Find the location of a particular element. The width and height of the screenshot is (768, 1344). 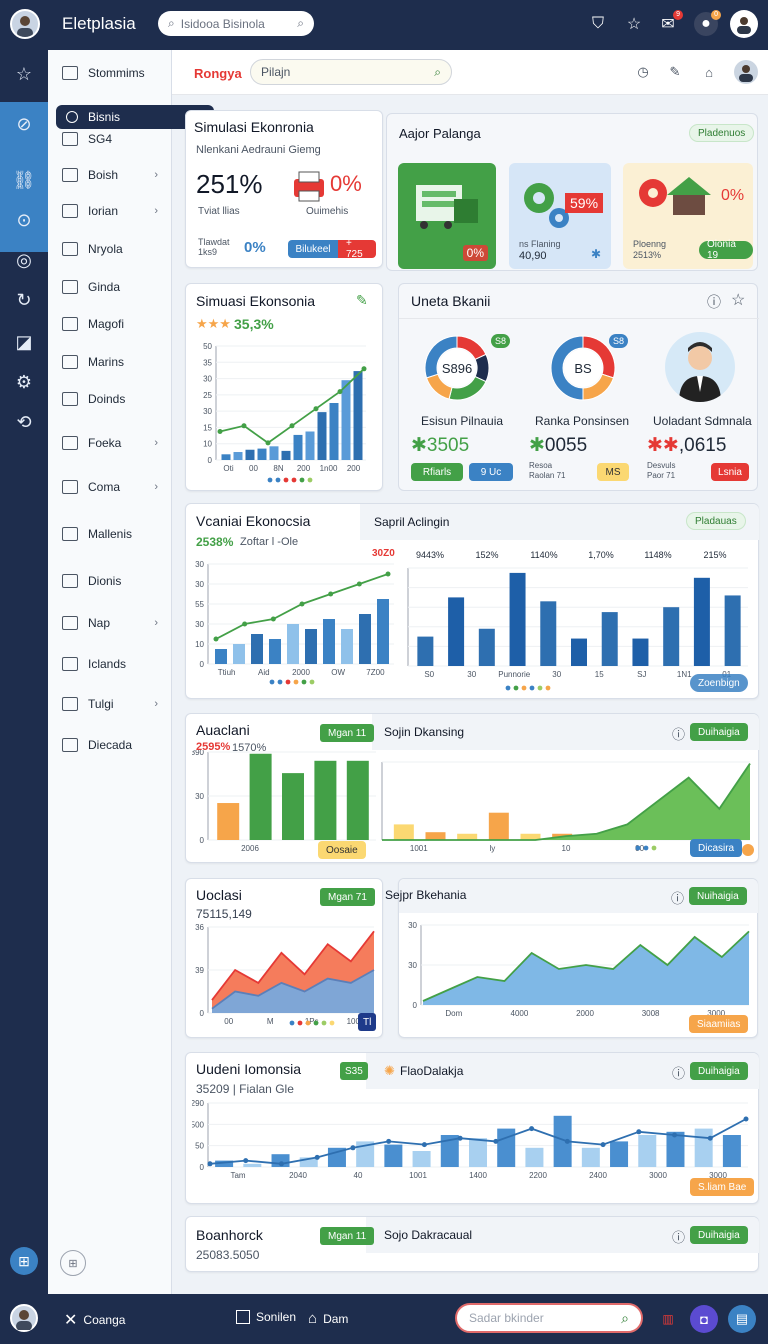

sidebar-item-6: Ginda is located at coordinates (114, 287).